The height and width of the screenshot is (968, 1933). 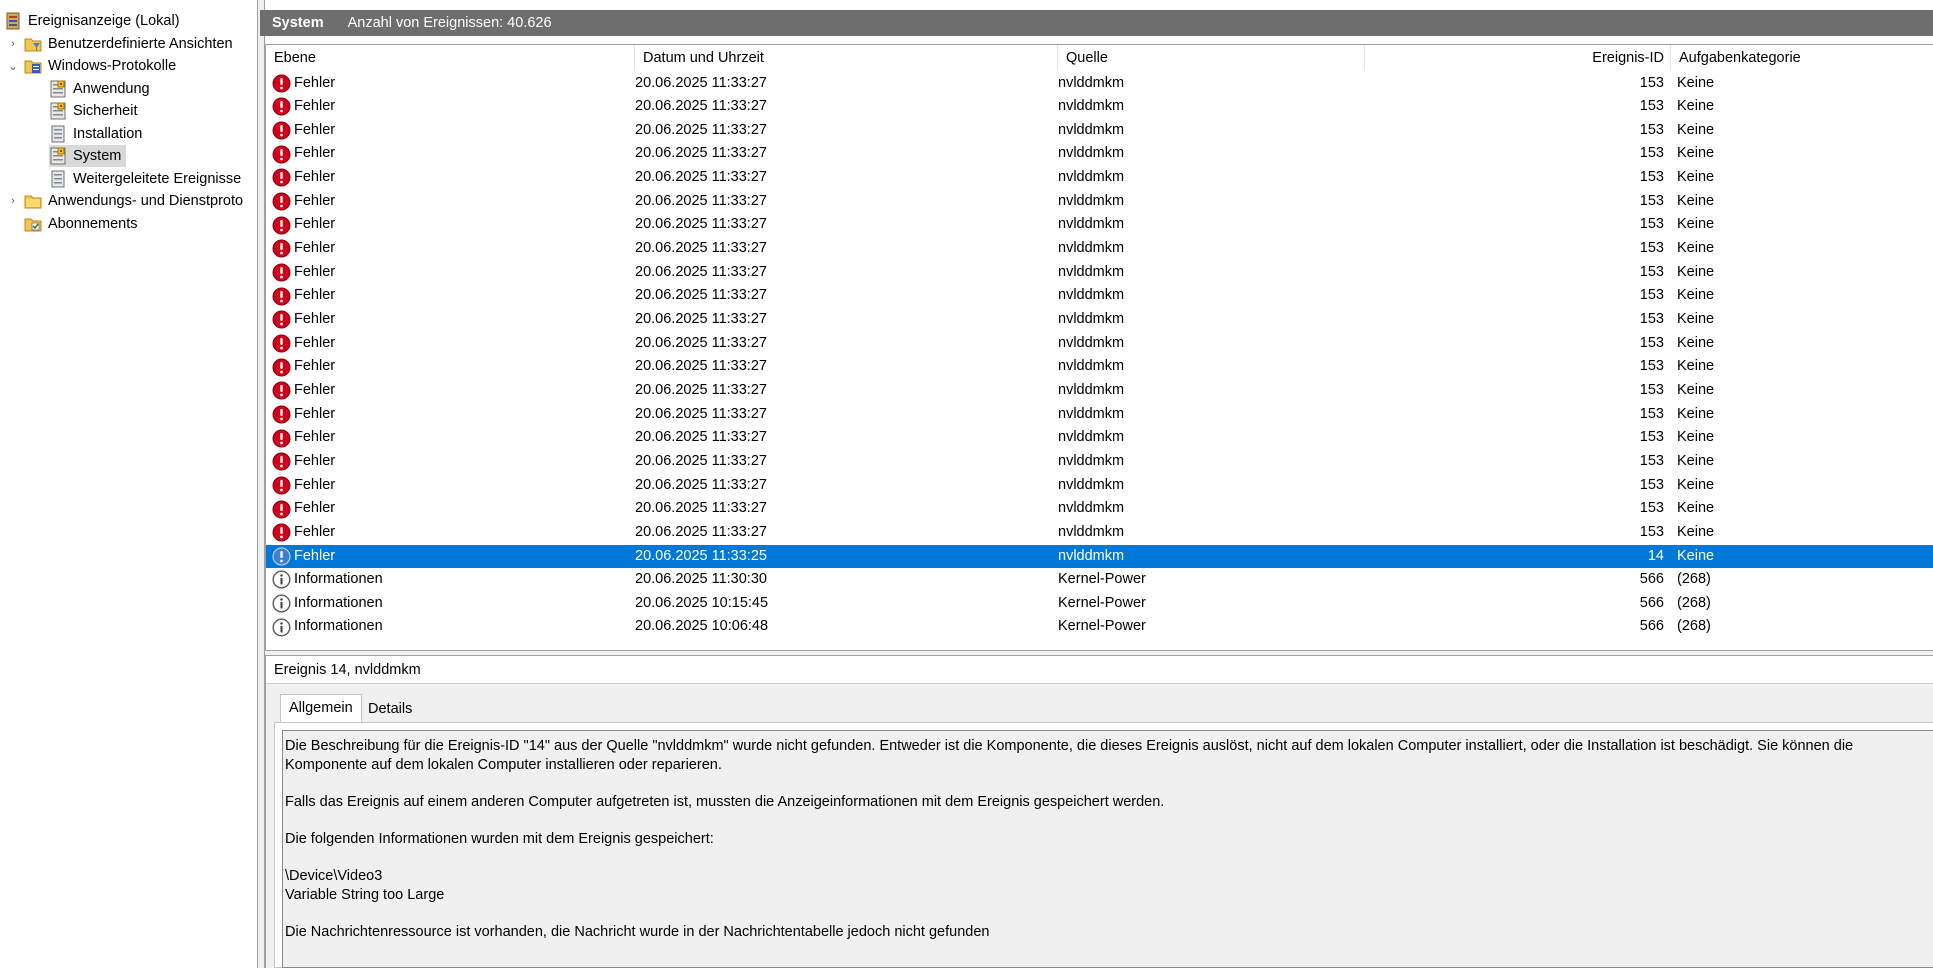 I want to click on tree-item-anwendungs-und-dienstproto: › Anwendungs- und Dienstproto, so click(x=124, y=201).